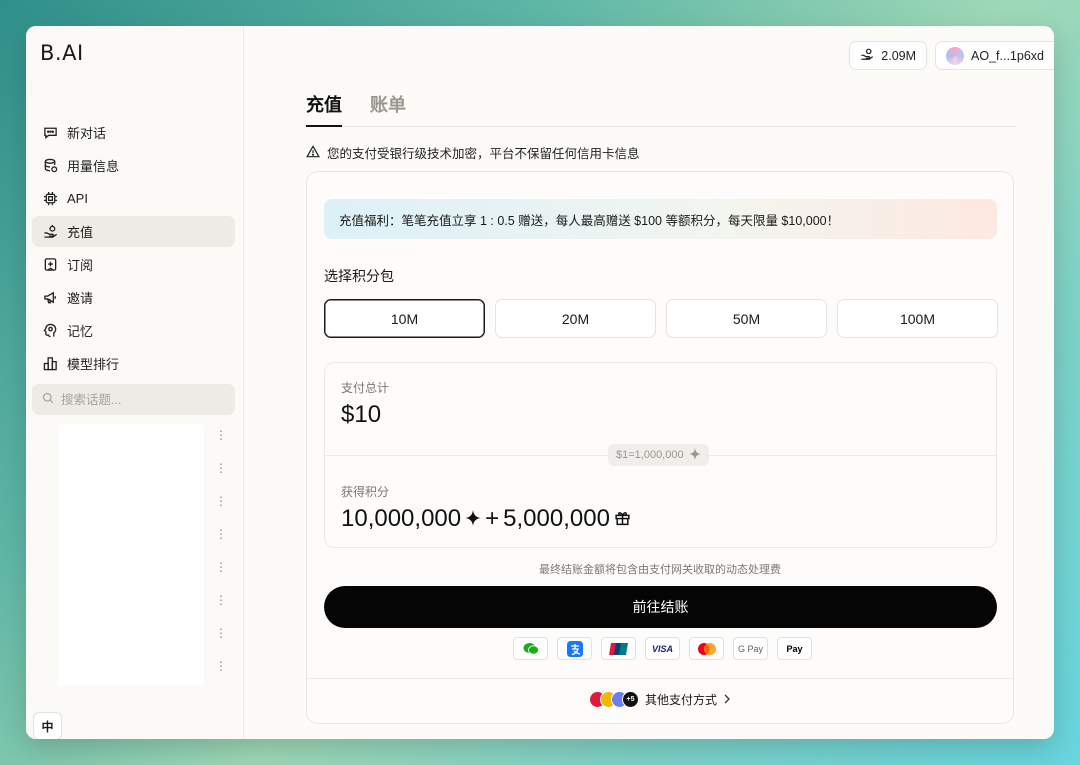  I want to click on account-name: AO_f...1p6xd, so click(1007, 55).